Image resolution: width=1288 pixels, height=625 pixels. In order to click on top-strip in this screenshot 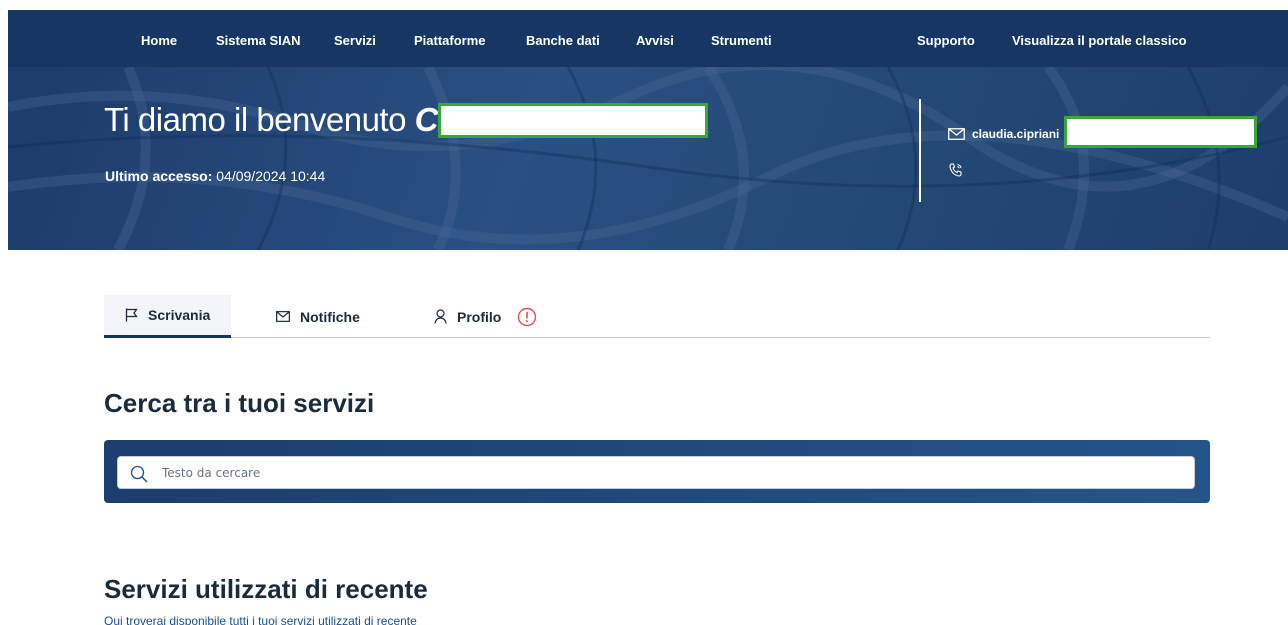, I will do `click(644, 5)`.